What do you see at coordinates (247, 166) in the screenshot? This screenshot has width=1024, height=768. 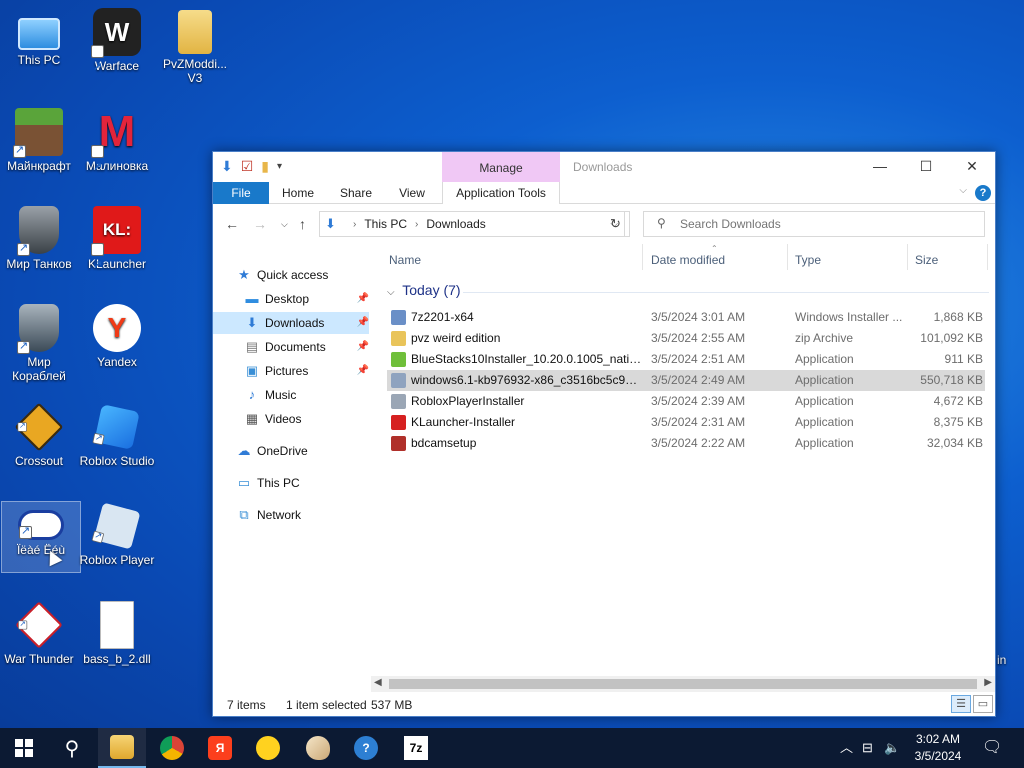 I see `properties-check-icon: ☑` at bounding box center [247, 166].